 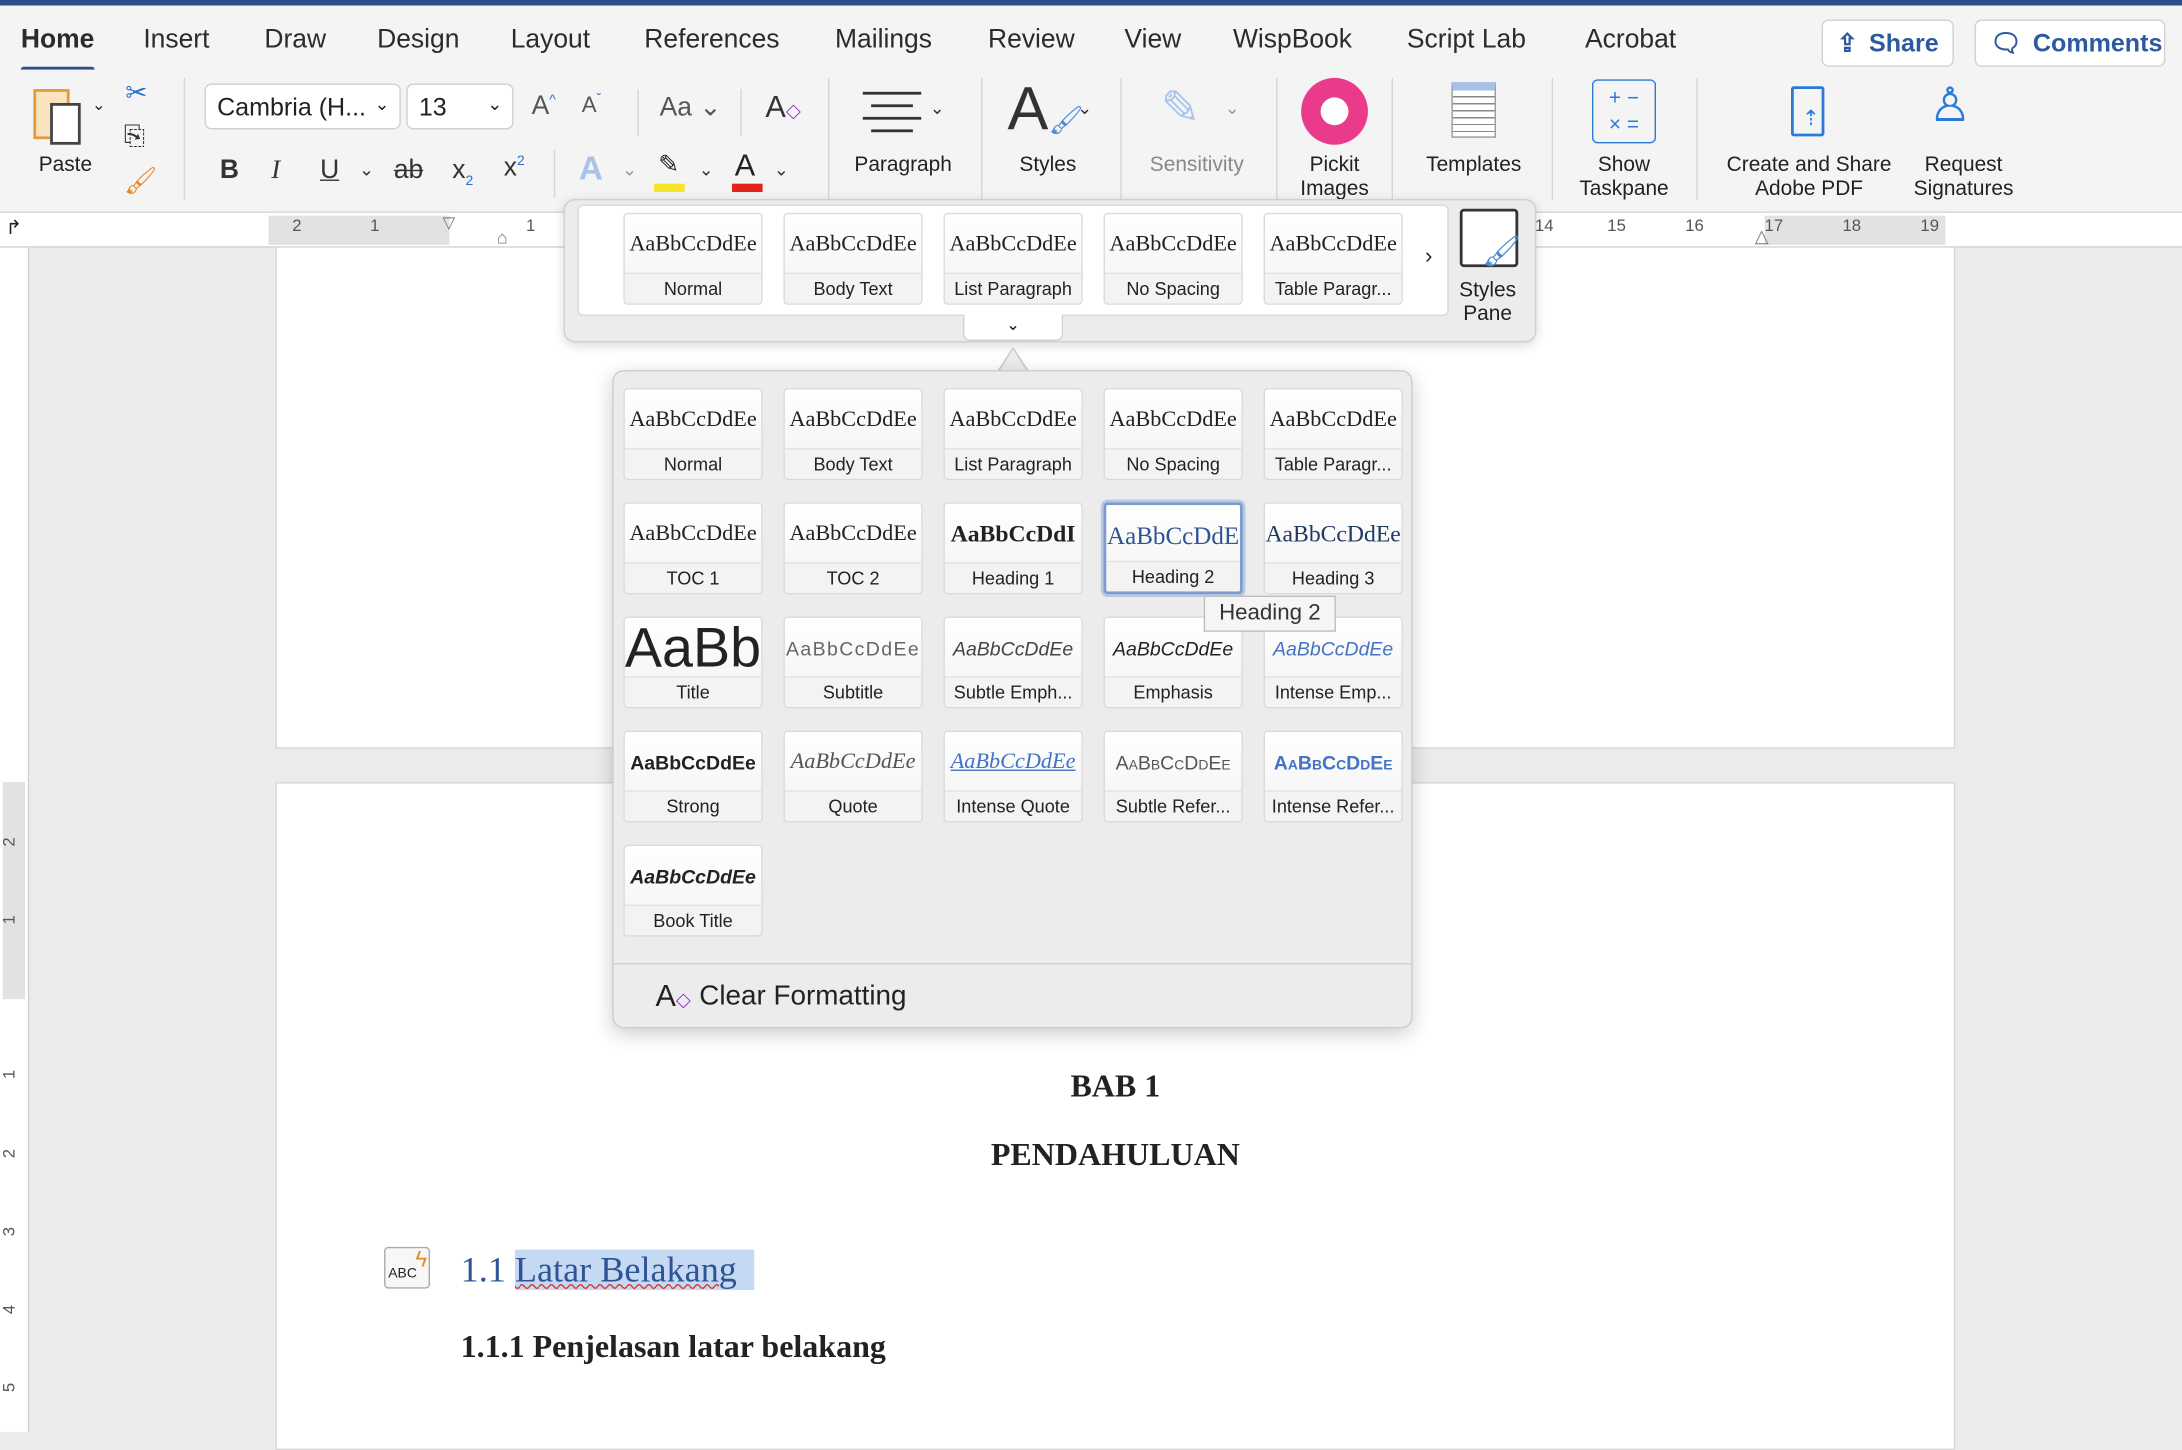 I want to click on selected-text: Latar Belakang, so click(x=634, y=1270).